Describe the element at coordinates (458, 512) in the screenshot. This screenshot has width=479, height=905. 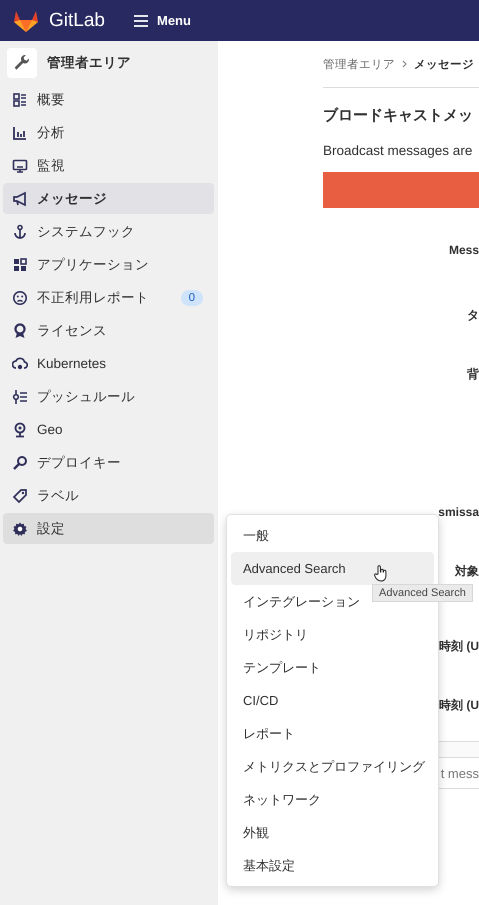
I see `form-label: smissa` at that location.